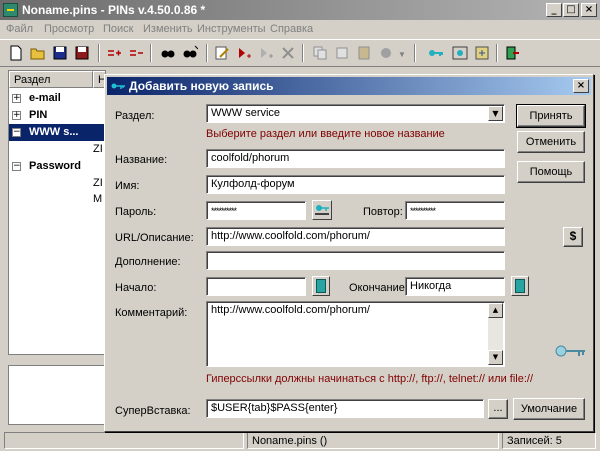 This screenshot has width=600, height=451. What do you see at coordinates (38, 53) in the screenshot?
I see `open-folder-icon` at bounding box center [38, 53].